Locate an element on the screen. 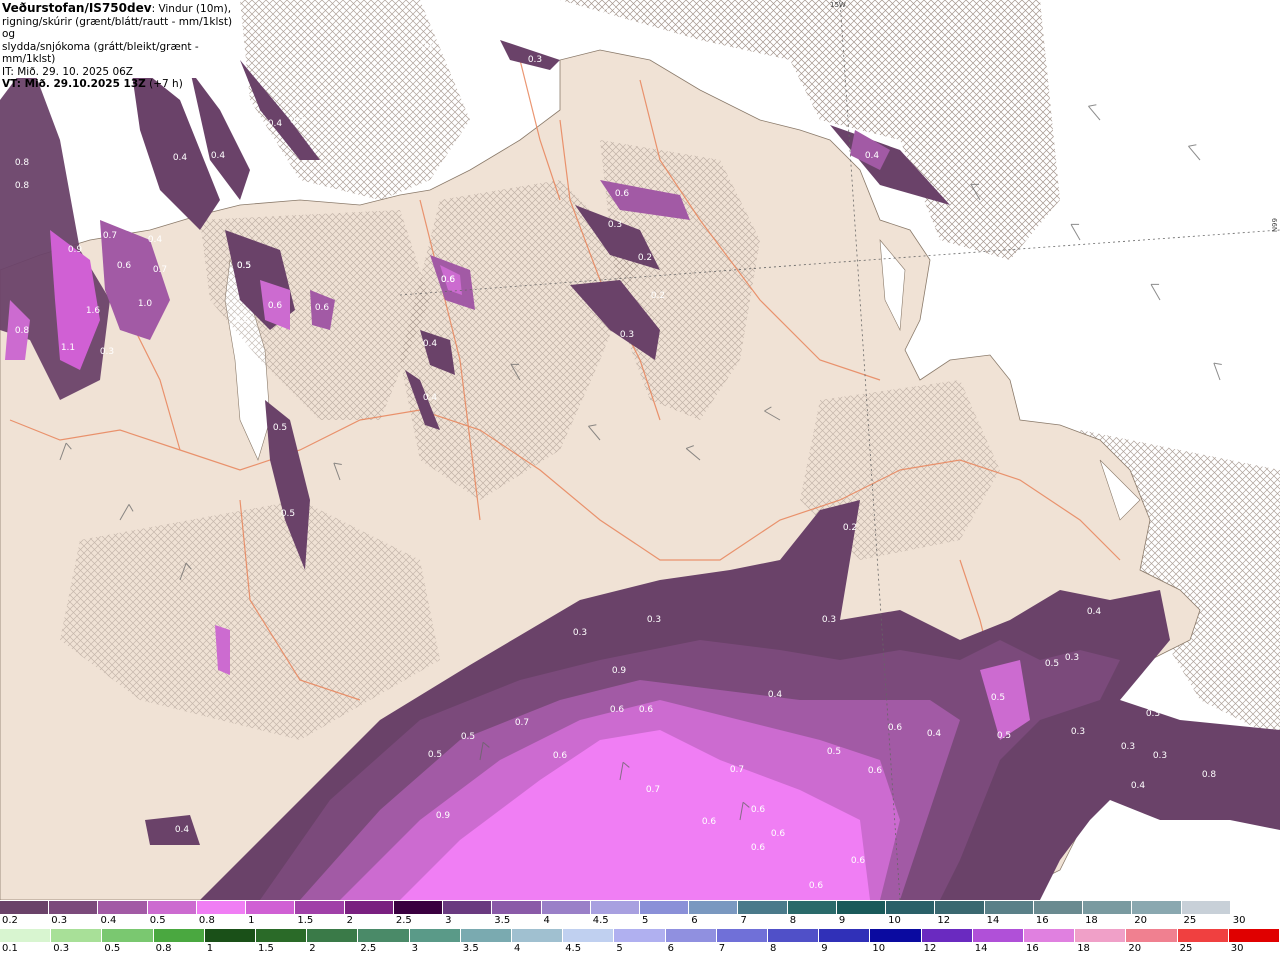 This screenshot has height=958, width=1280. legend-rain-scale is located at coordinates (640, 935).